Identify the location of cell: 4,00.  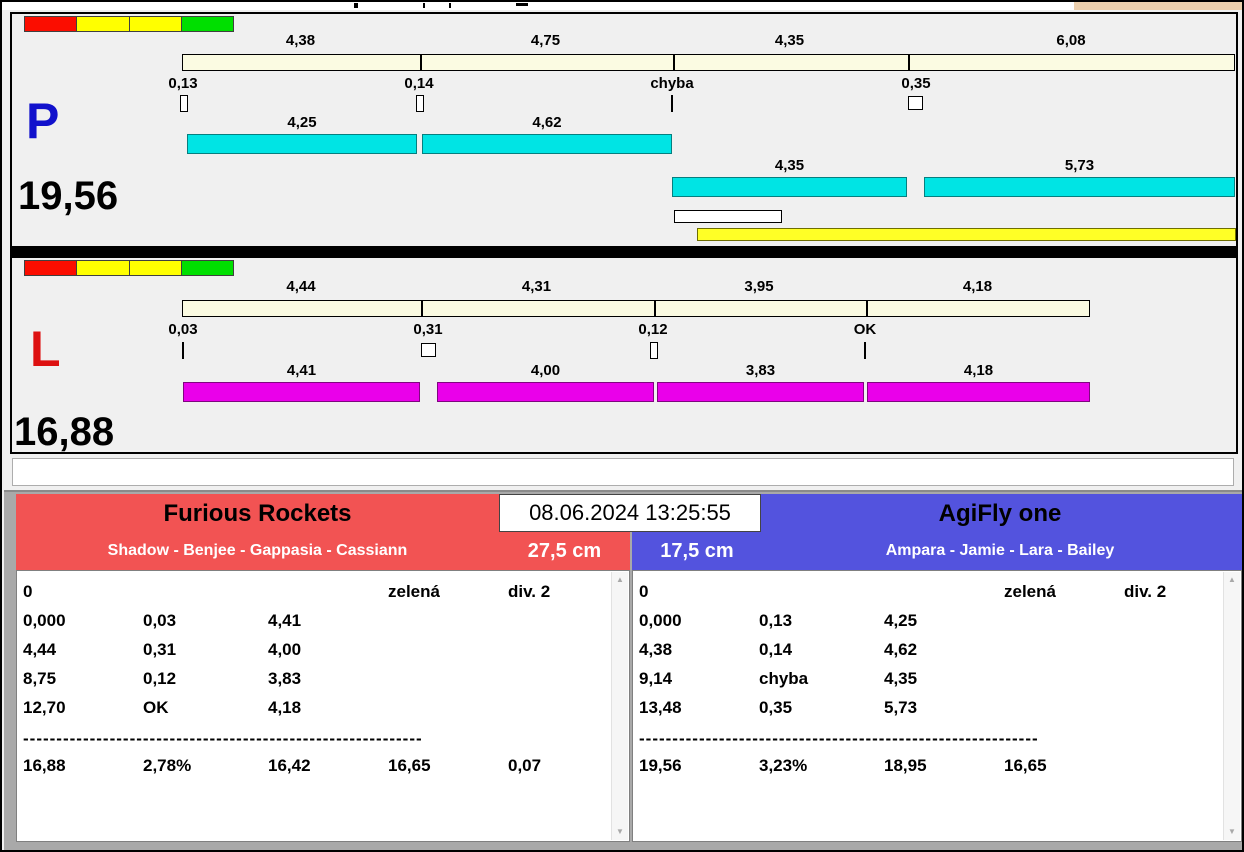
(285, 649).